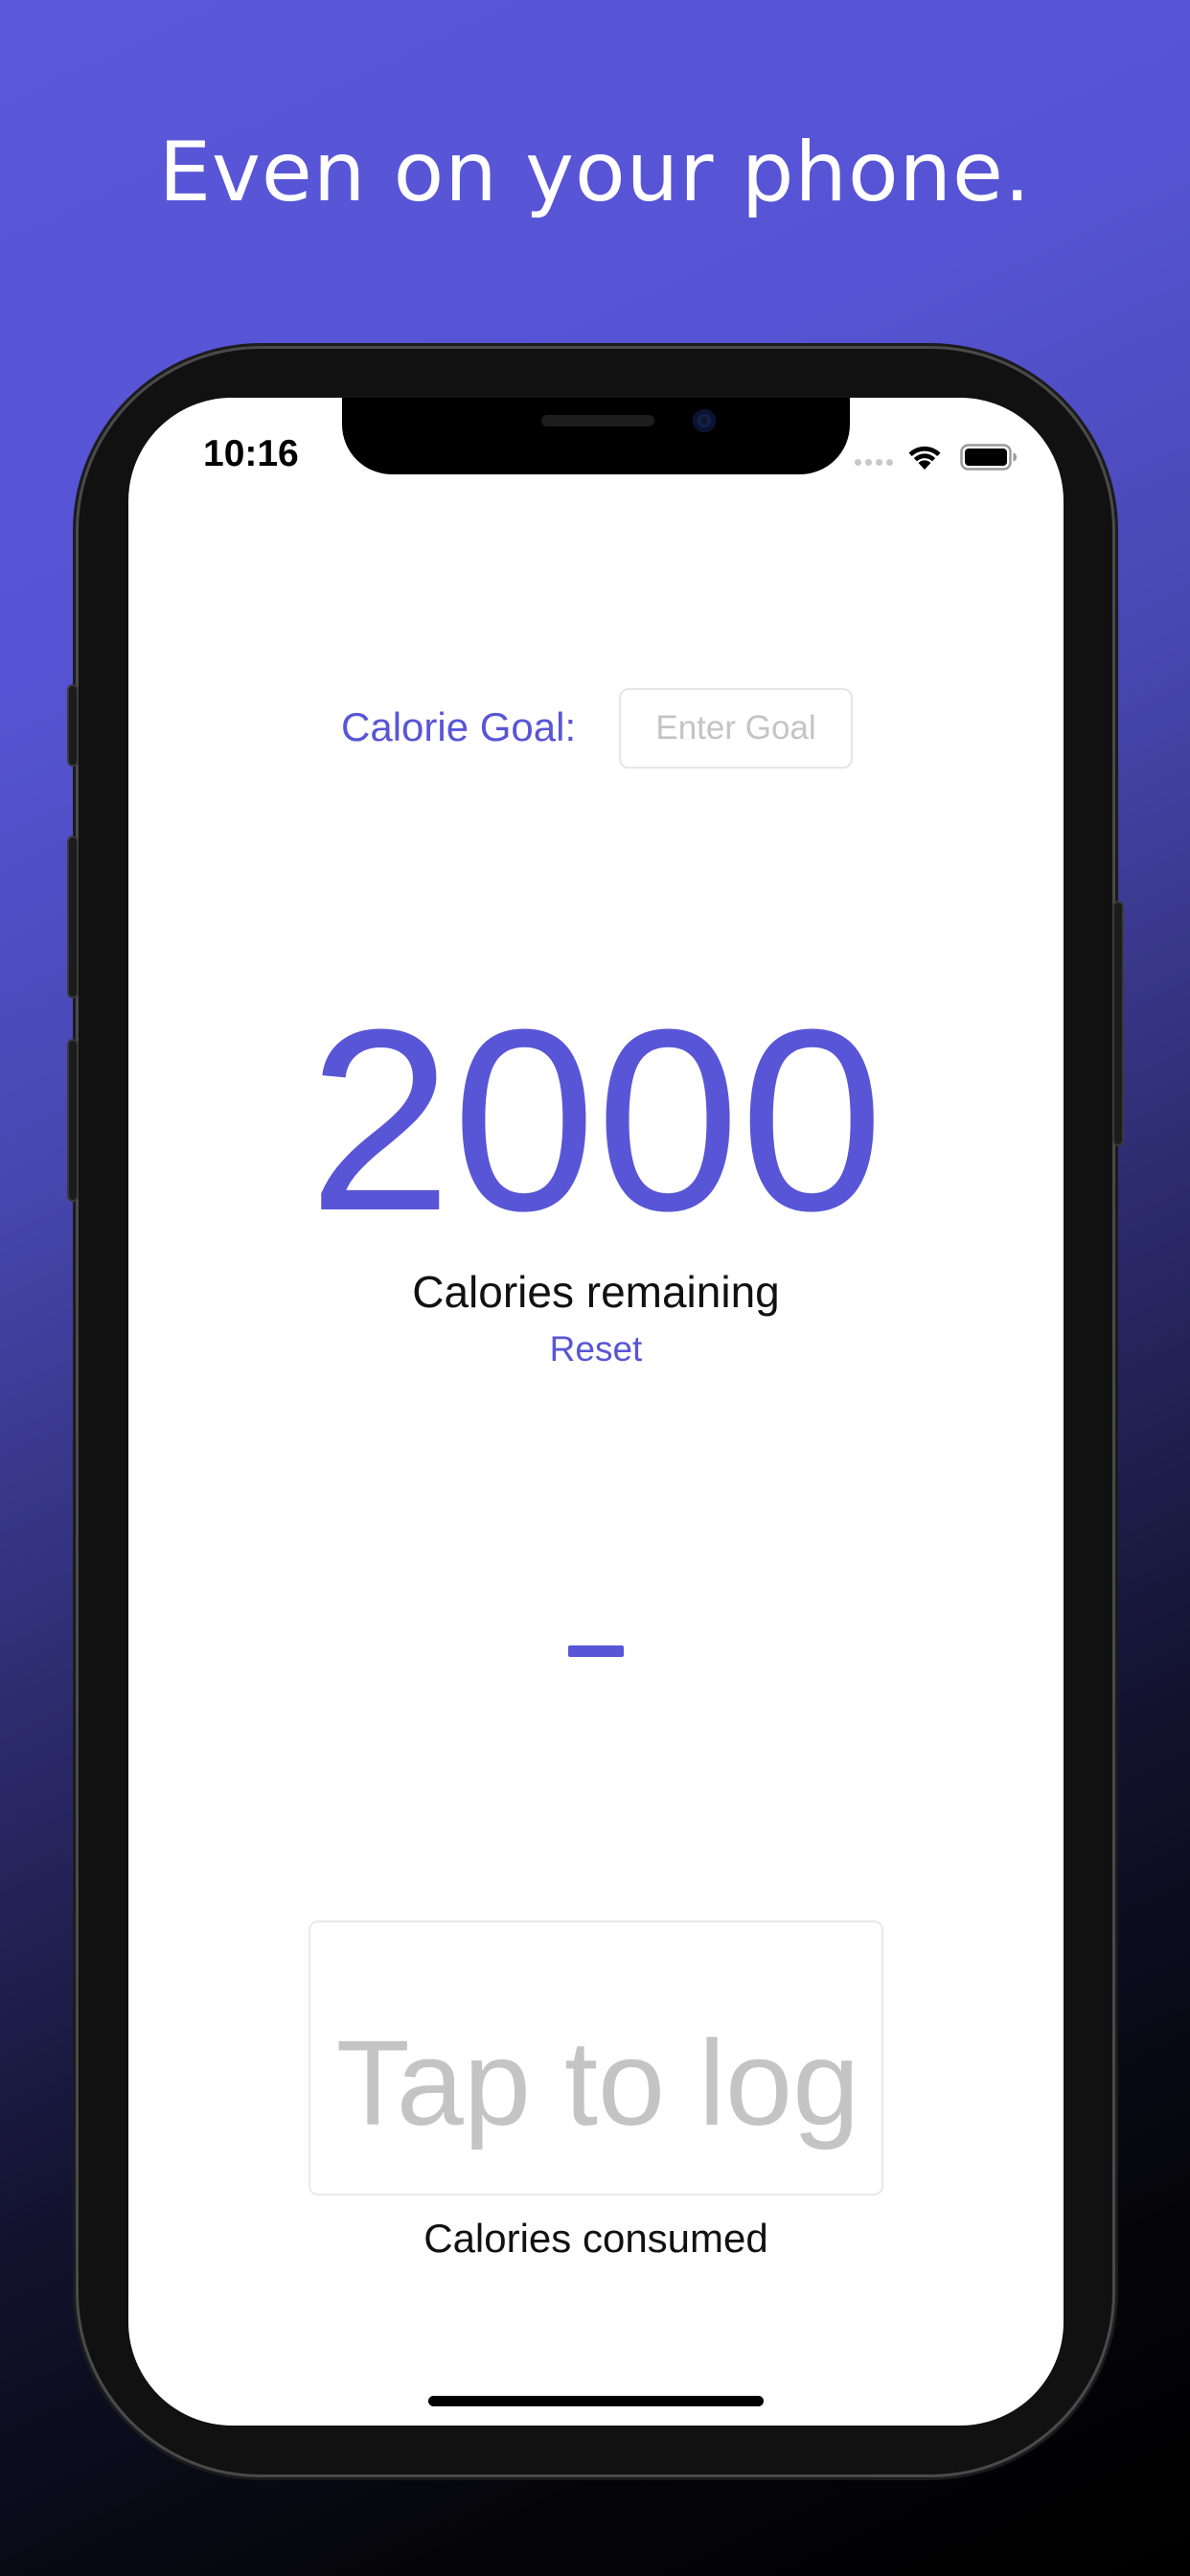  What do you see at coordinates (736, 728) in the screenshot?
I see `calorie-goal-input` at bounding box center [736, 728].